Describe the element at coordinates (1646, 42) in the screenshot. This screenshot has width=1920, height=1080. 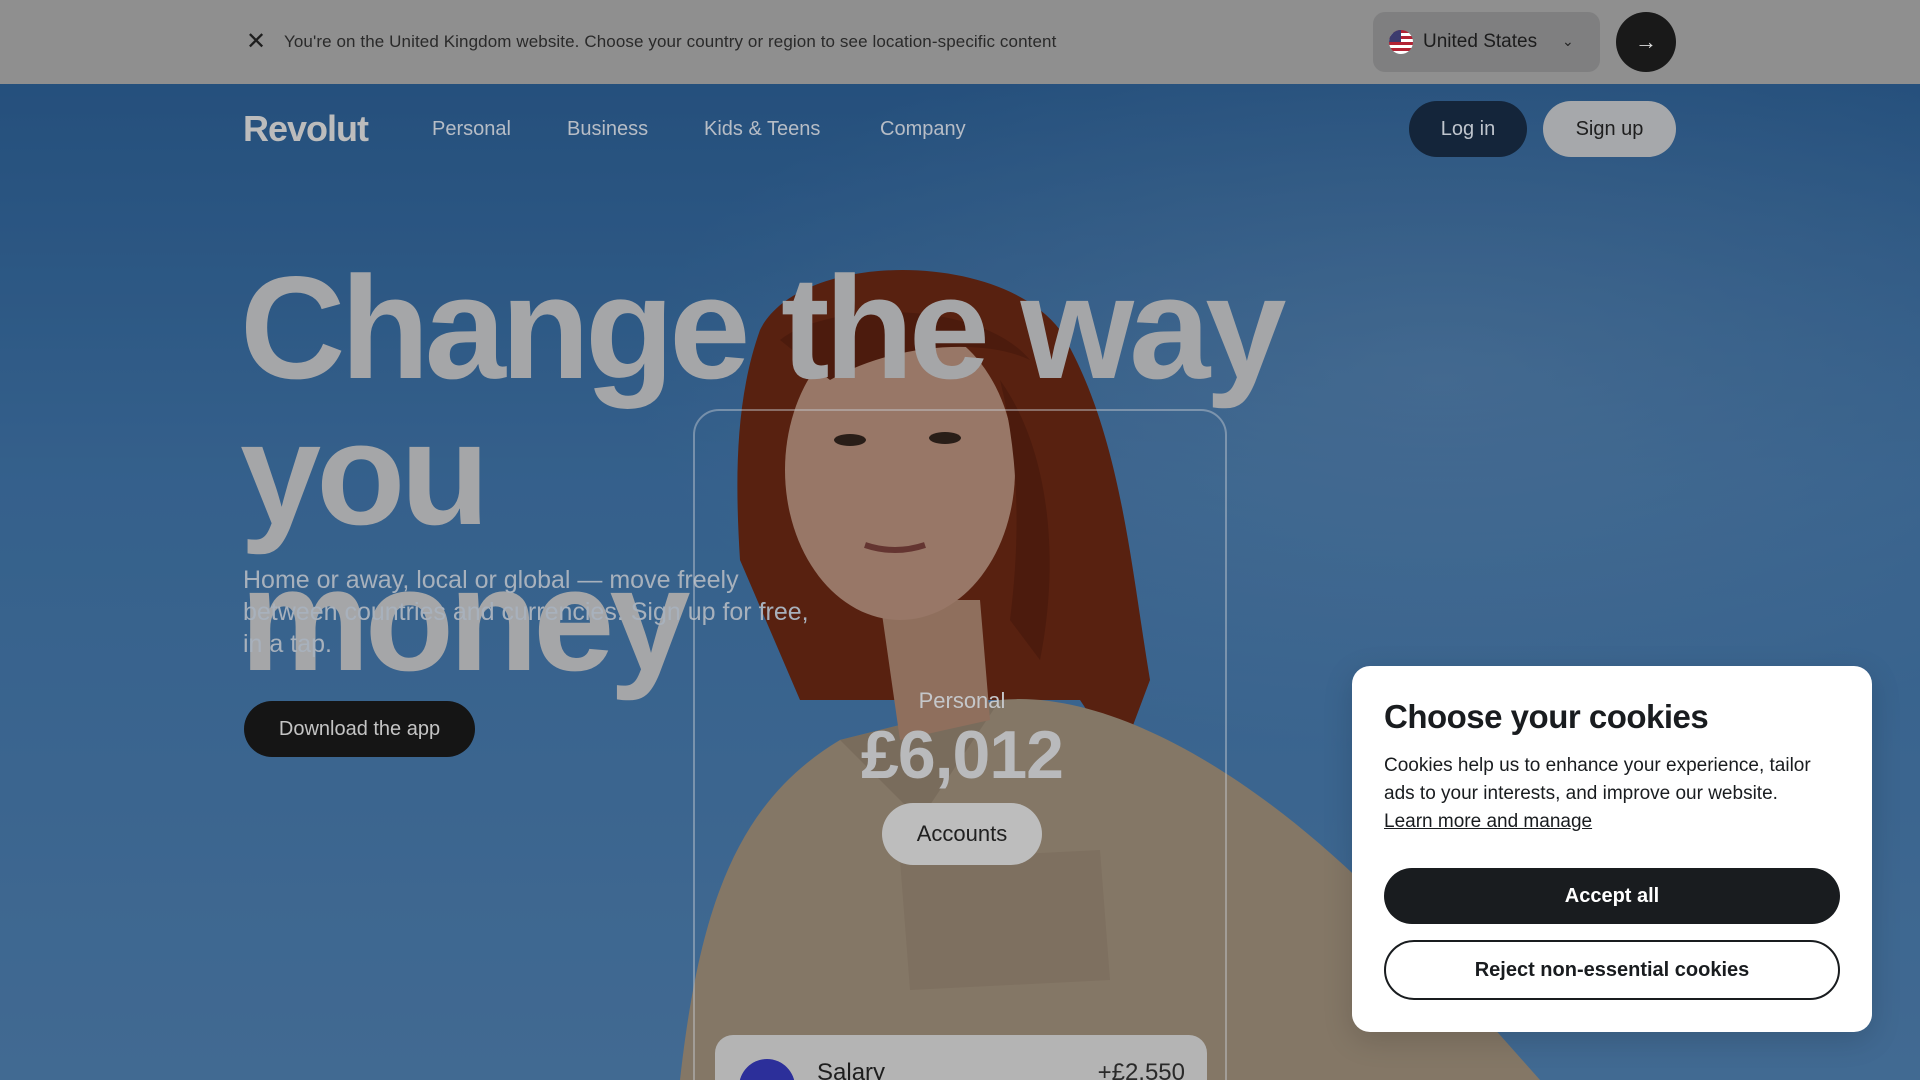
I see `arrow-right-icon: →` at that location.